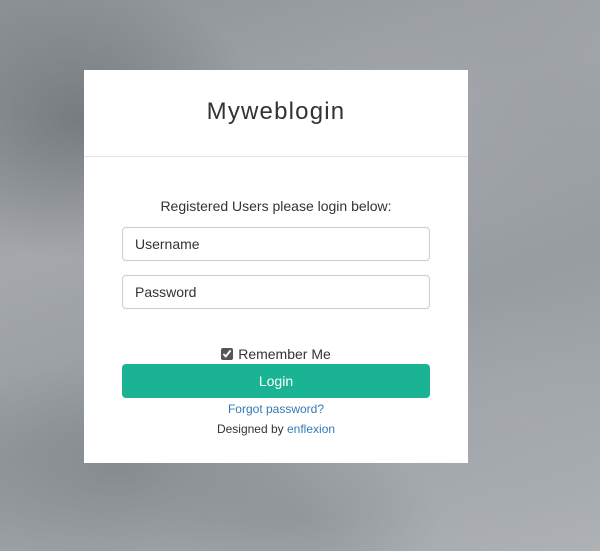 Image resolution: width=600 pixels, height=551 pixels. I want to click on site-title: Myweblogin, so click(276, 111).